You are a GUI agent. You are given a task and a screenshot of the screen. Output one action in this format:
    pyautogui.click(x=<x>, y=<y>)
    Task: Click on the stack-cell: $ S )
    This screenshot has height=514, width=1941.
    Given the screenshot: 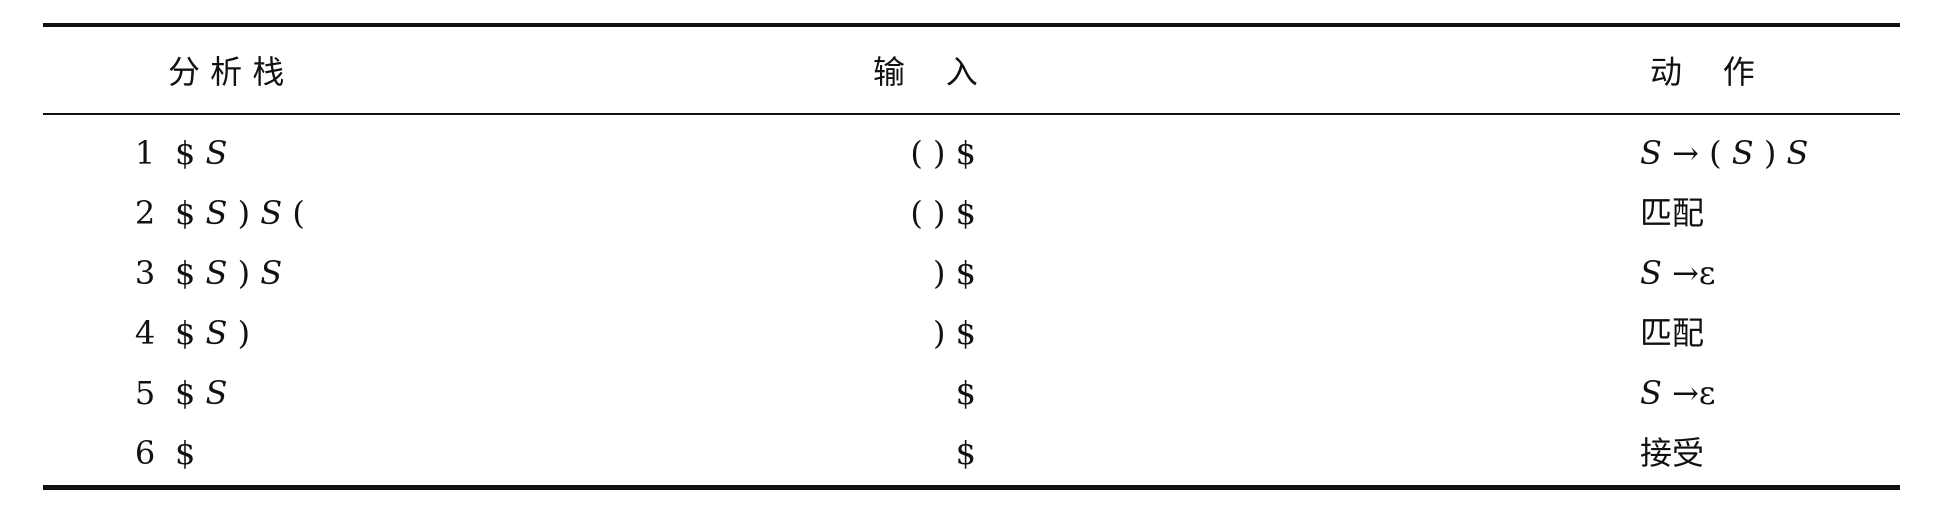 What is the action you would take?
    pyautogui.click(x=213, y=333)
    